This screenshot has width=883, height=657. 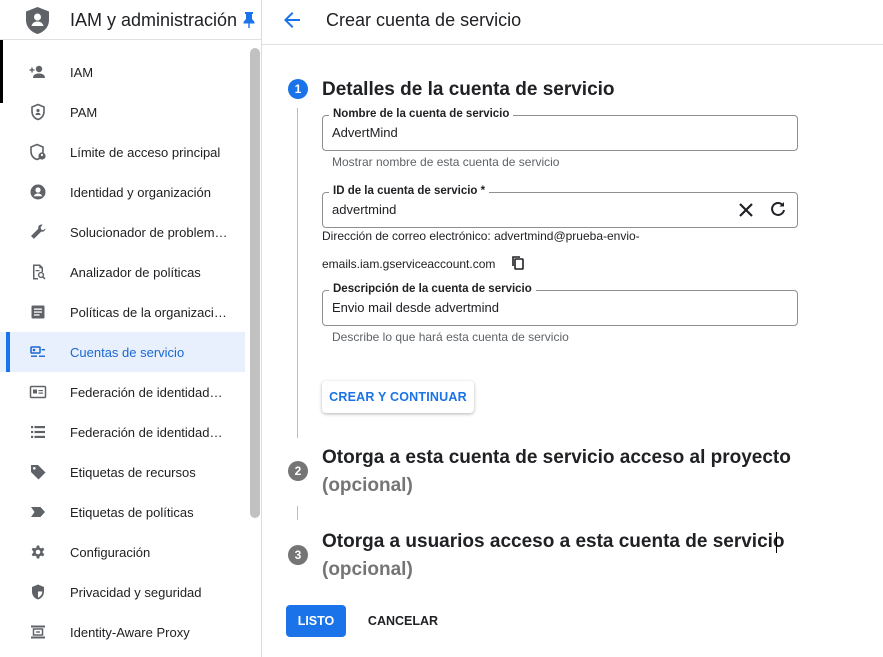 I want to click on sidebar-item-workforce-identity-federation: Federación de identidades de personal, so click(x=122, y=432).